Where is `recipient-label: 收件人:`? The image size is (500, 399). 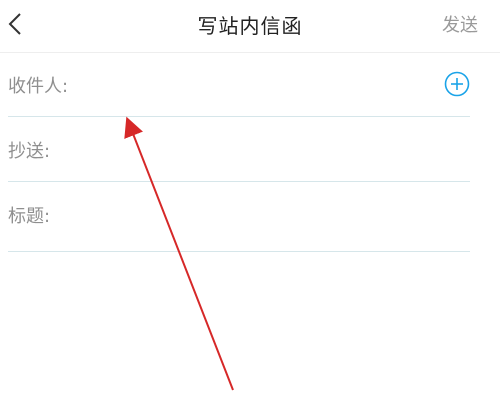
recipient-label: 收件人: is located at coordinates (38, 86).